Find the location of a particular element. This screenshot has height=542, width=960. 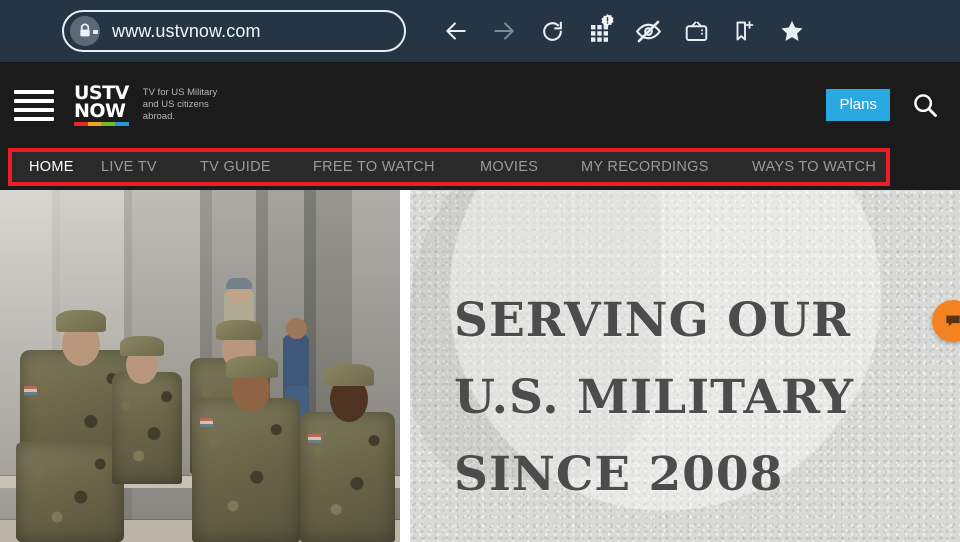

browser-toolbar-icons is located at coordinates (624, 31).